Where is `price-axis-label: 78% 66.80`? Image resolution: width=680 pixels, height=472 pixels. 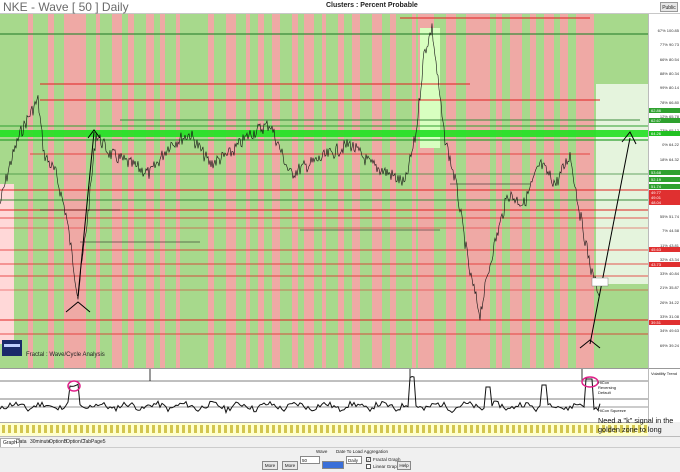 price-axis-label: 78% 66.80 is located at coordinates (669, 102).